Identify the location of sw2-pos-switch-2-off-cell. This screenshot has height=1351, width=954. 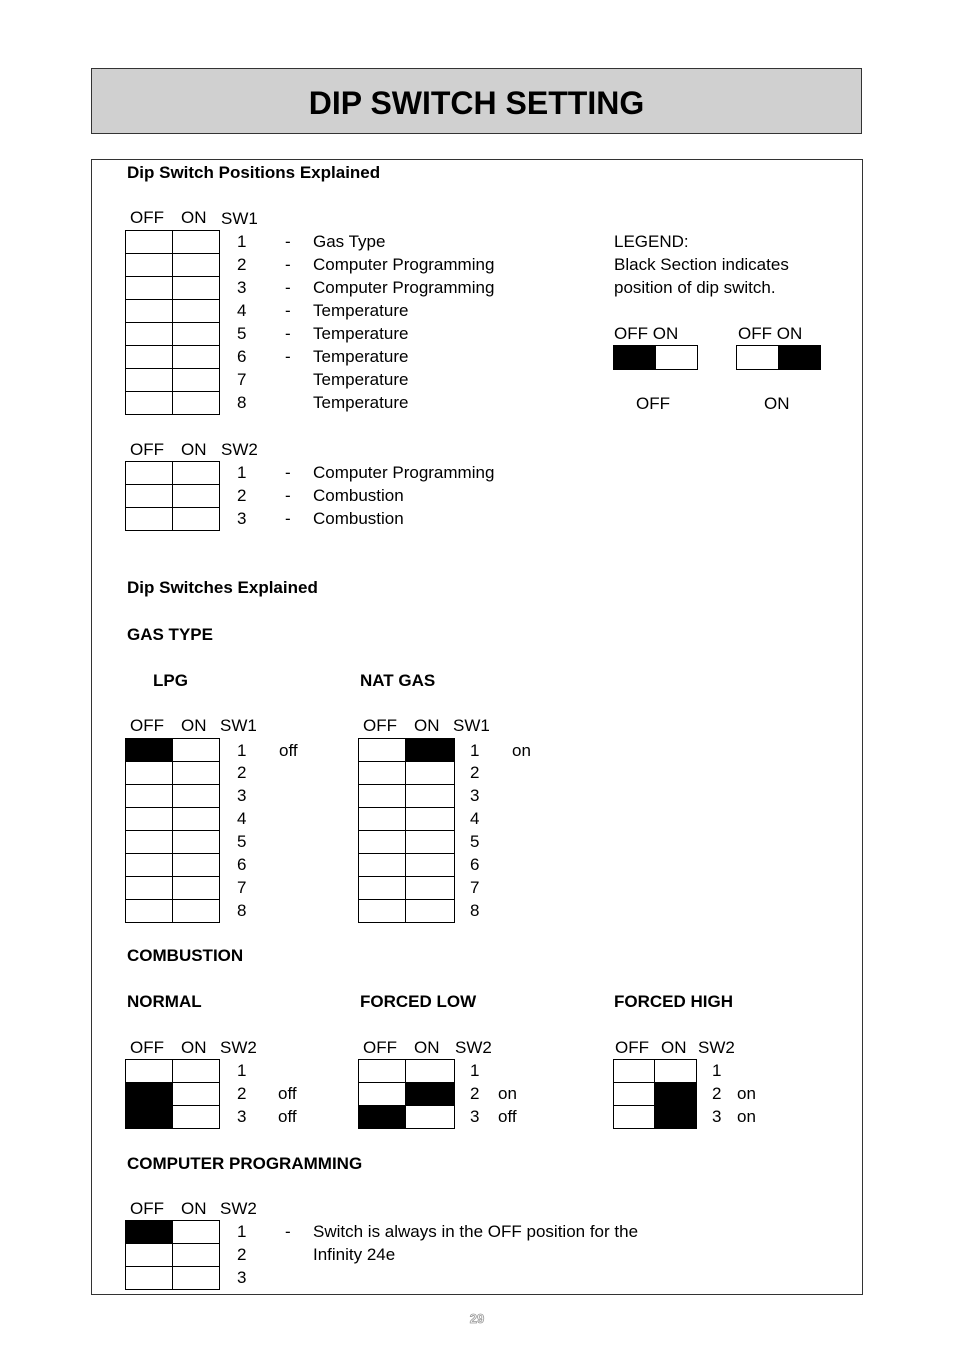
(149, 496).